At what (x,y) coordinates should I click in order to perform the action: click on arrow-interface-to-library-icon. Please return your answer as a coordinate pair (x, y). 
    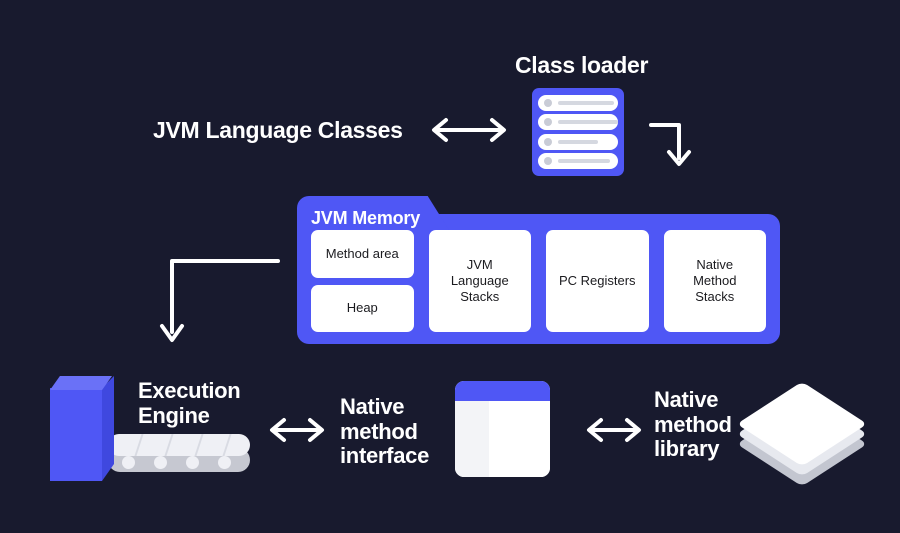
    Looking at the image, I should click on (614, 430).